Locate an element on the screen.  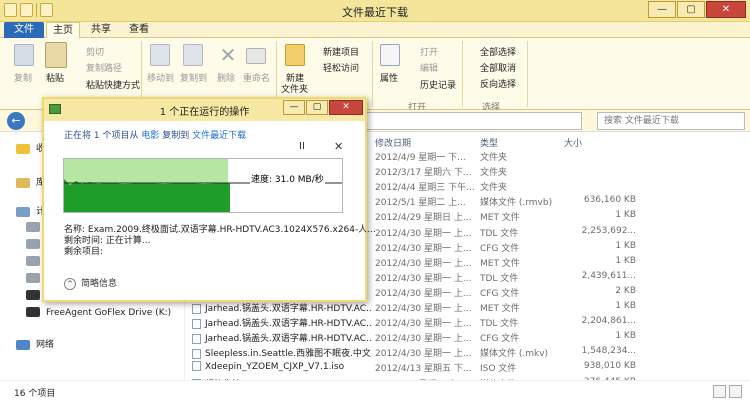
ribbon-tabs: 文件 主页 共享 查看 is located at coordinates (375, 30).